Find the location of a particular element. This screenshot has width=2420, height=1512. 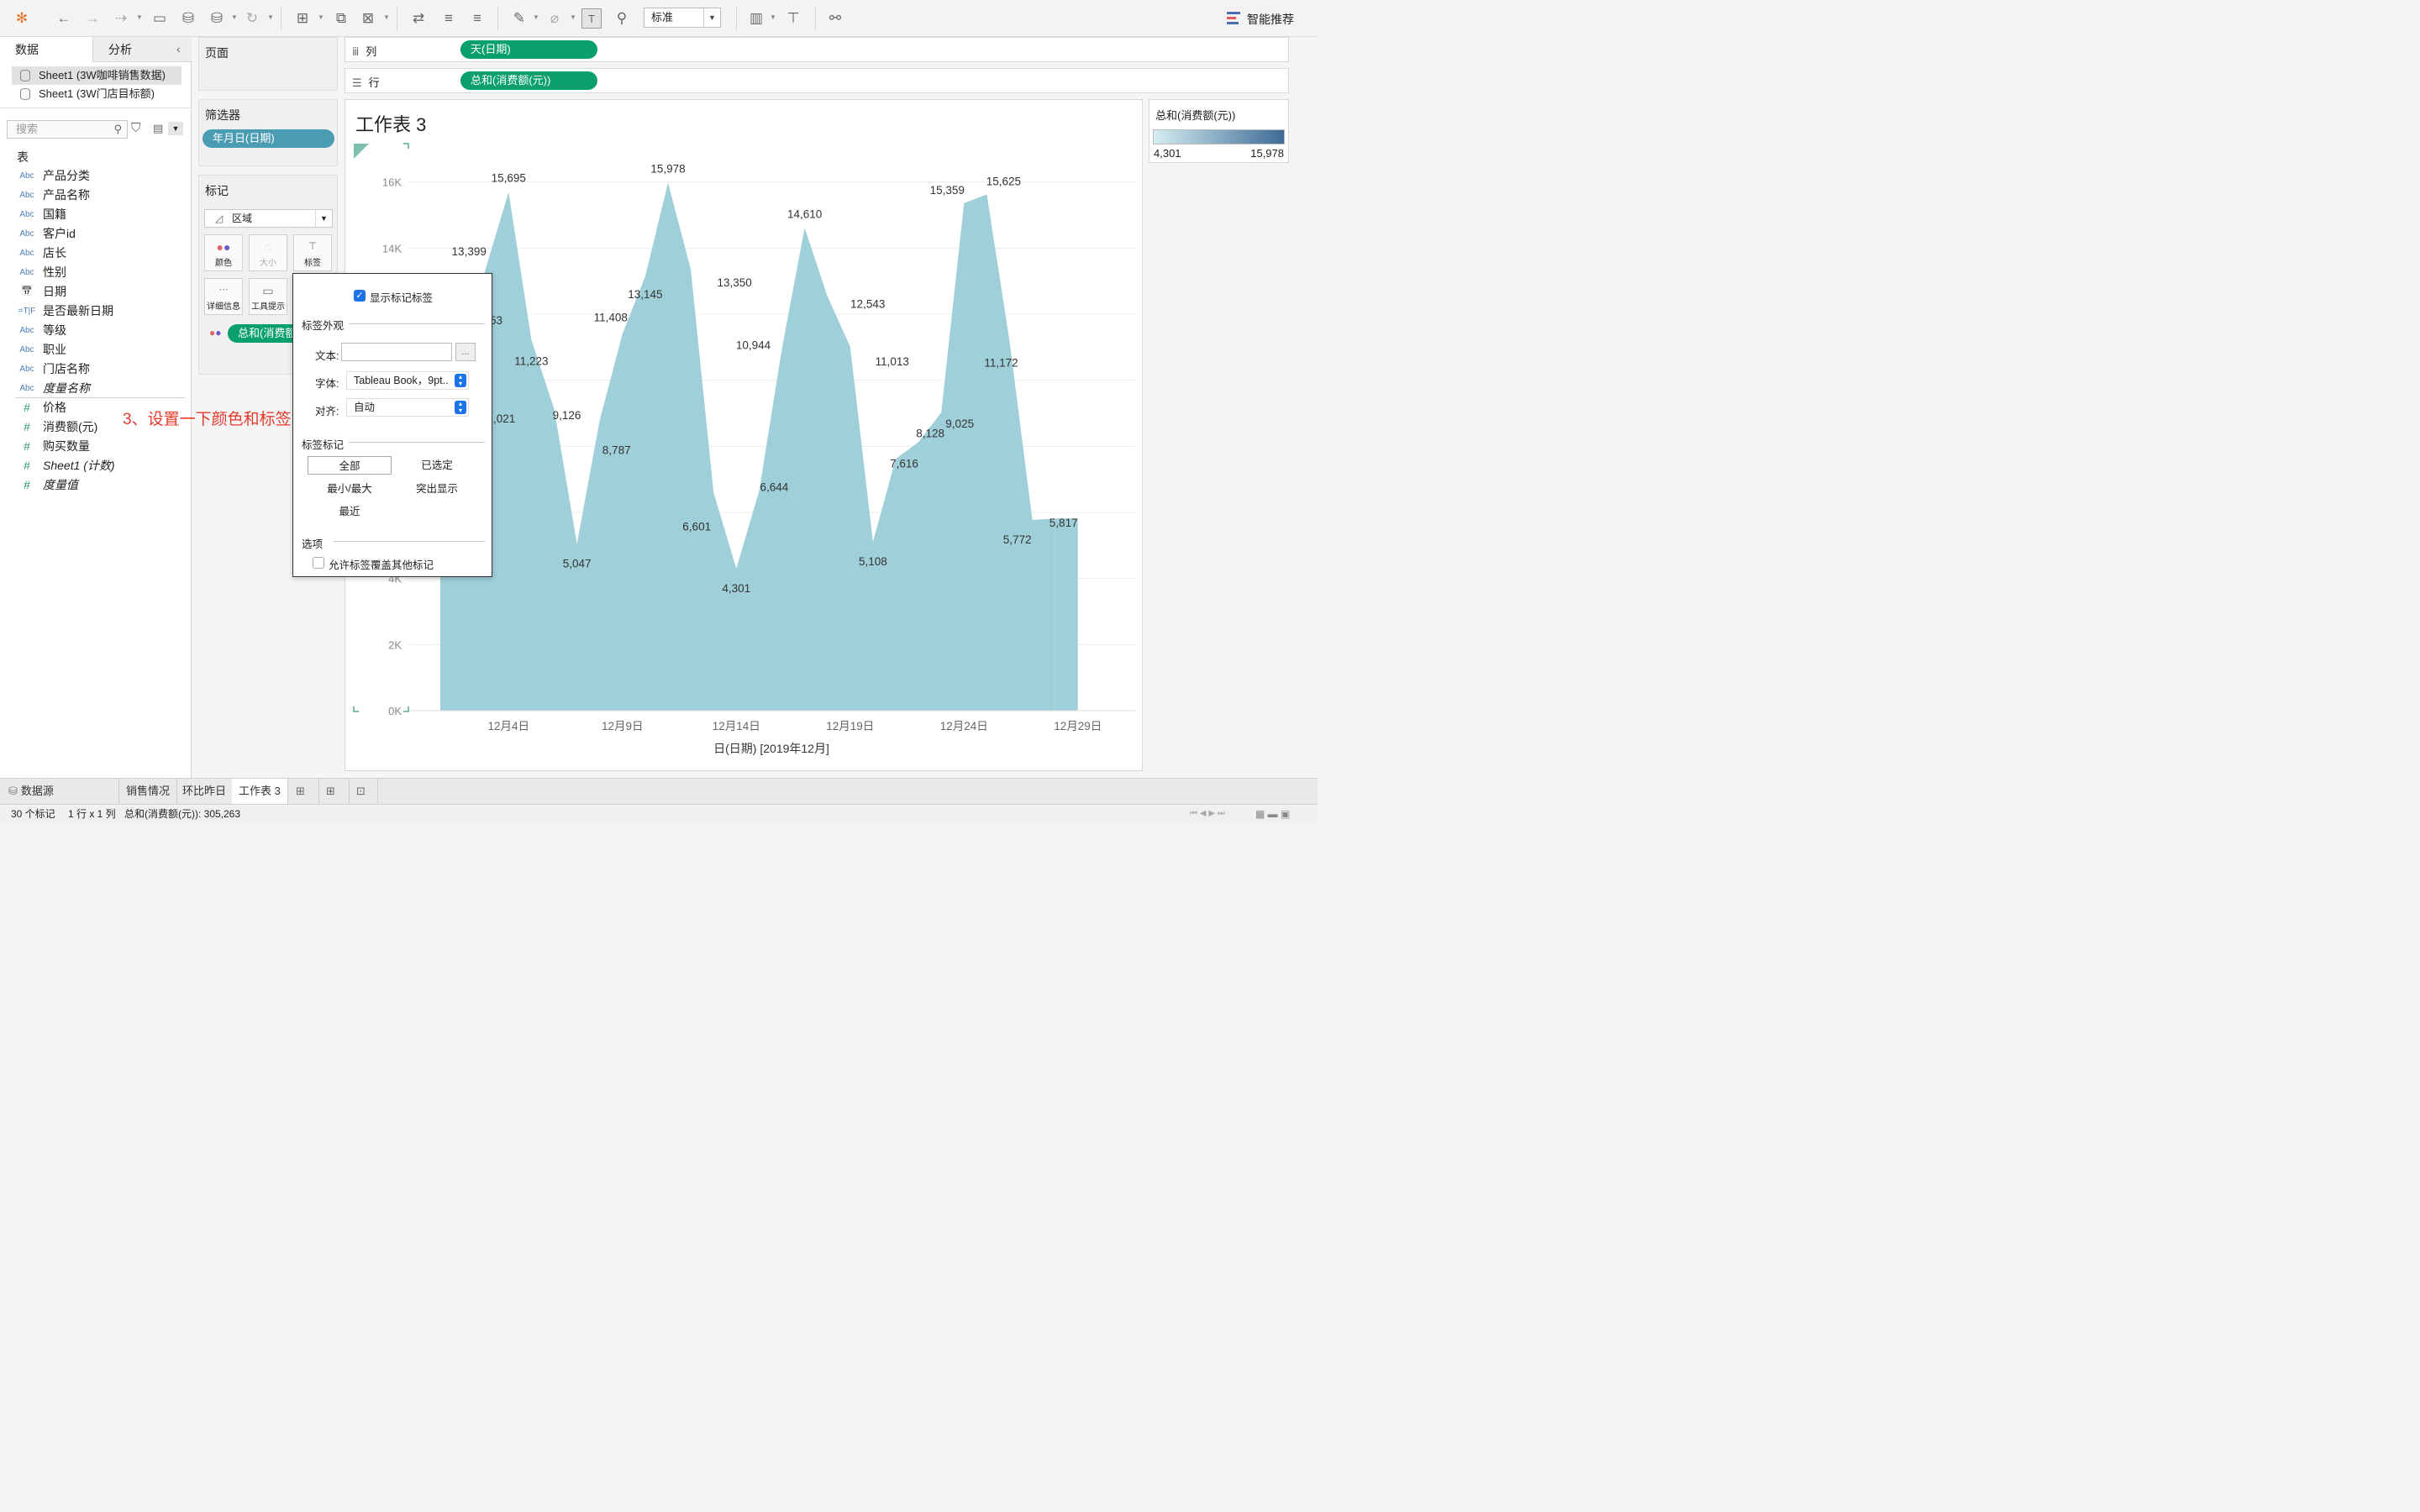

view-mode-select: 标准 ▼ is located at coordinates (682, 18).